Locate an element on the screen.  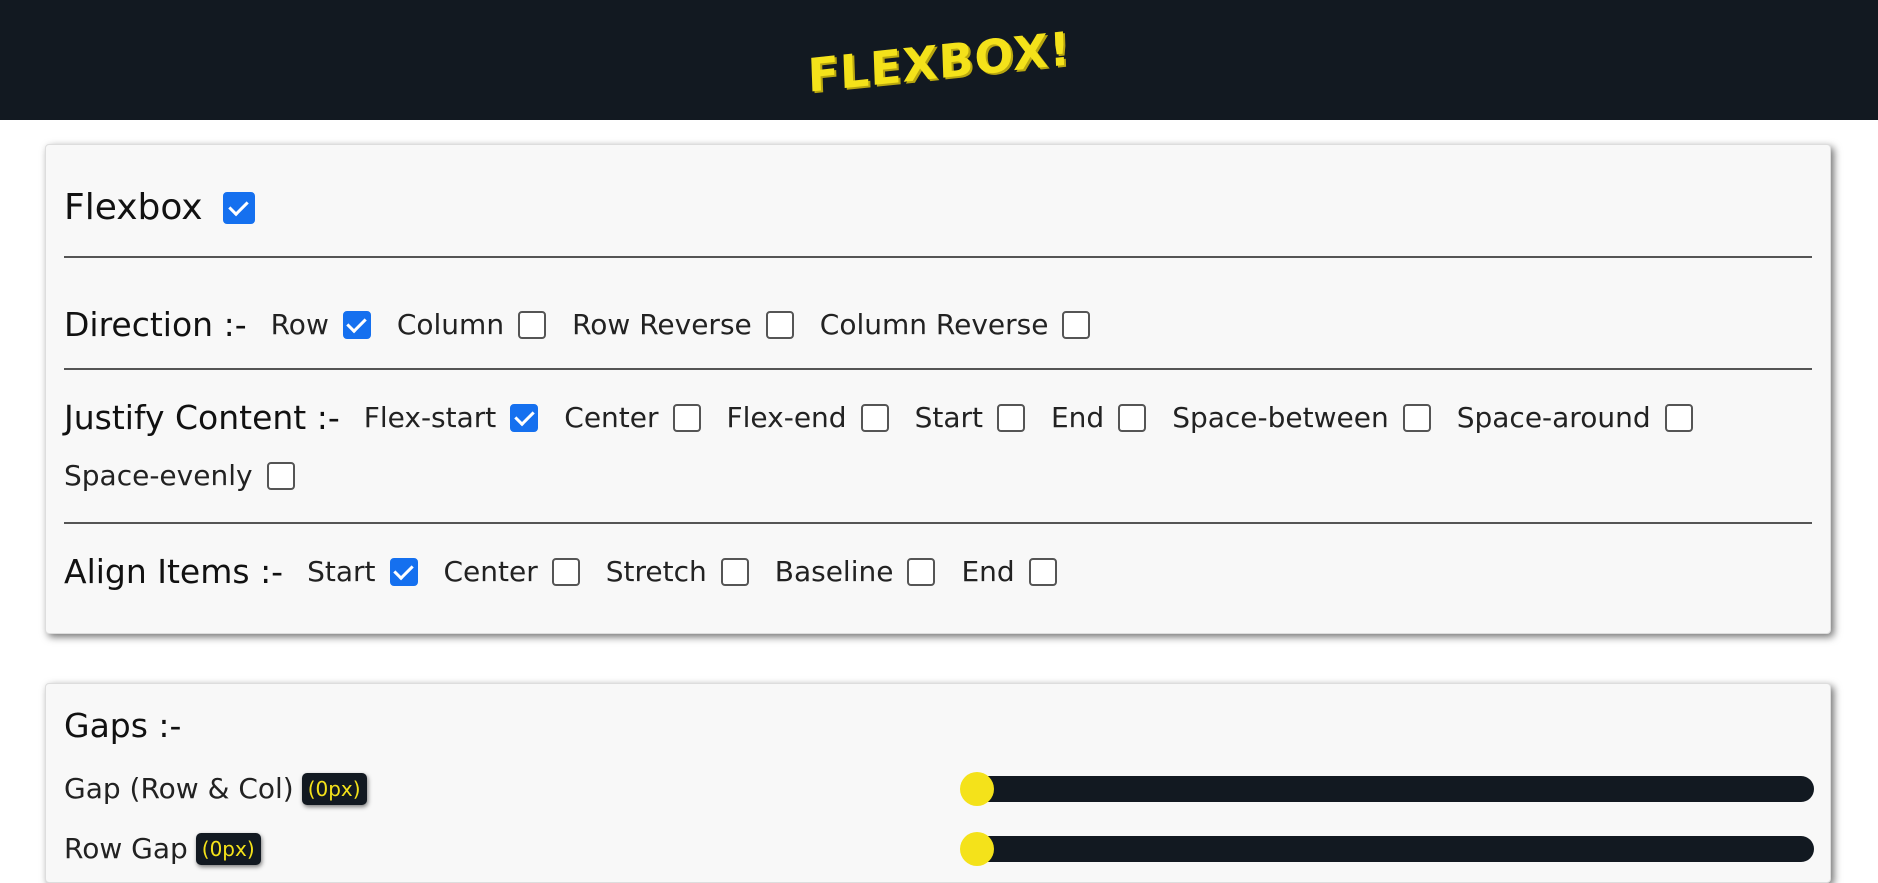
align-center-checkbox is located at coordinates (565, 571).